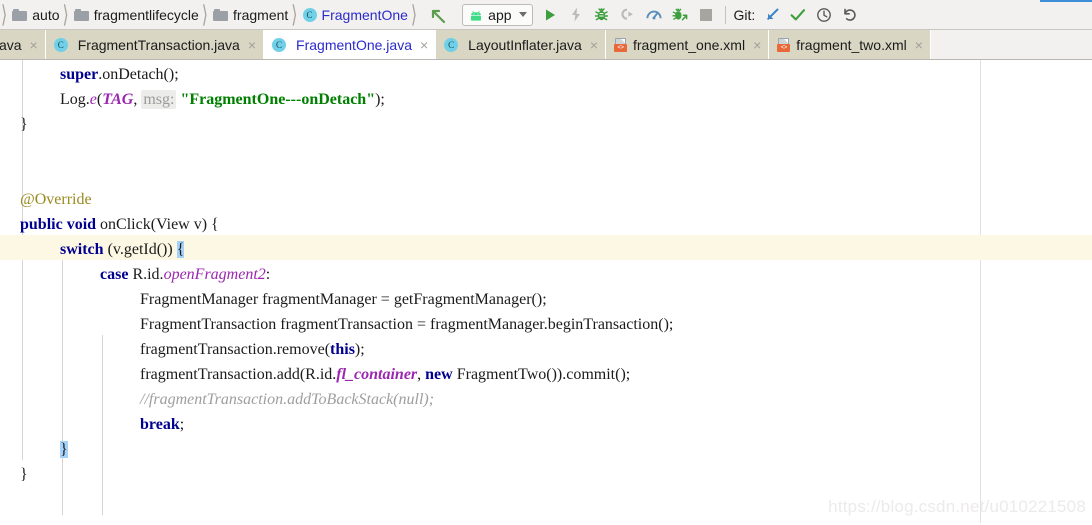 Image resolution: width=1092 pixels, height=525 pixels. Describe the element at coordinates (342, 349) in the screenshot. I see `code-token: this` at that location.